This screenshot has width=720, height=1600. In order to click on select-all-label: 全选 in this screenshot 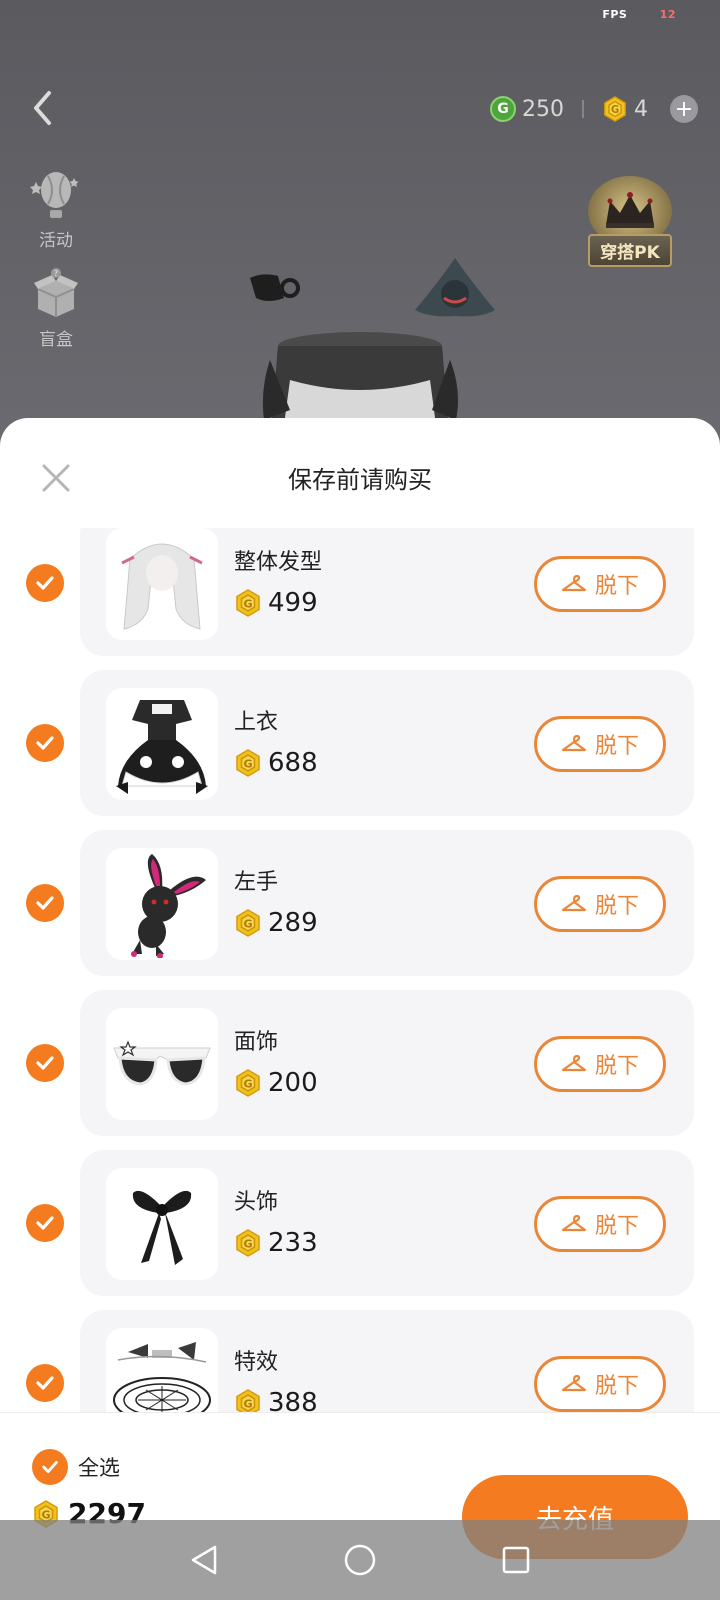, I will do `click(99, 1468)`.